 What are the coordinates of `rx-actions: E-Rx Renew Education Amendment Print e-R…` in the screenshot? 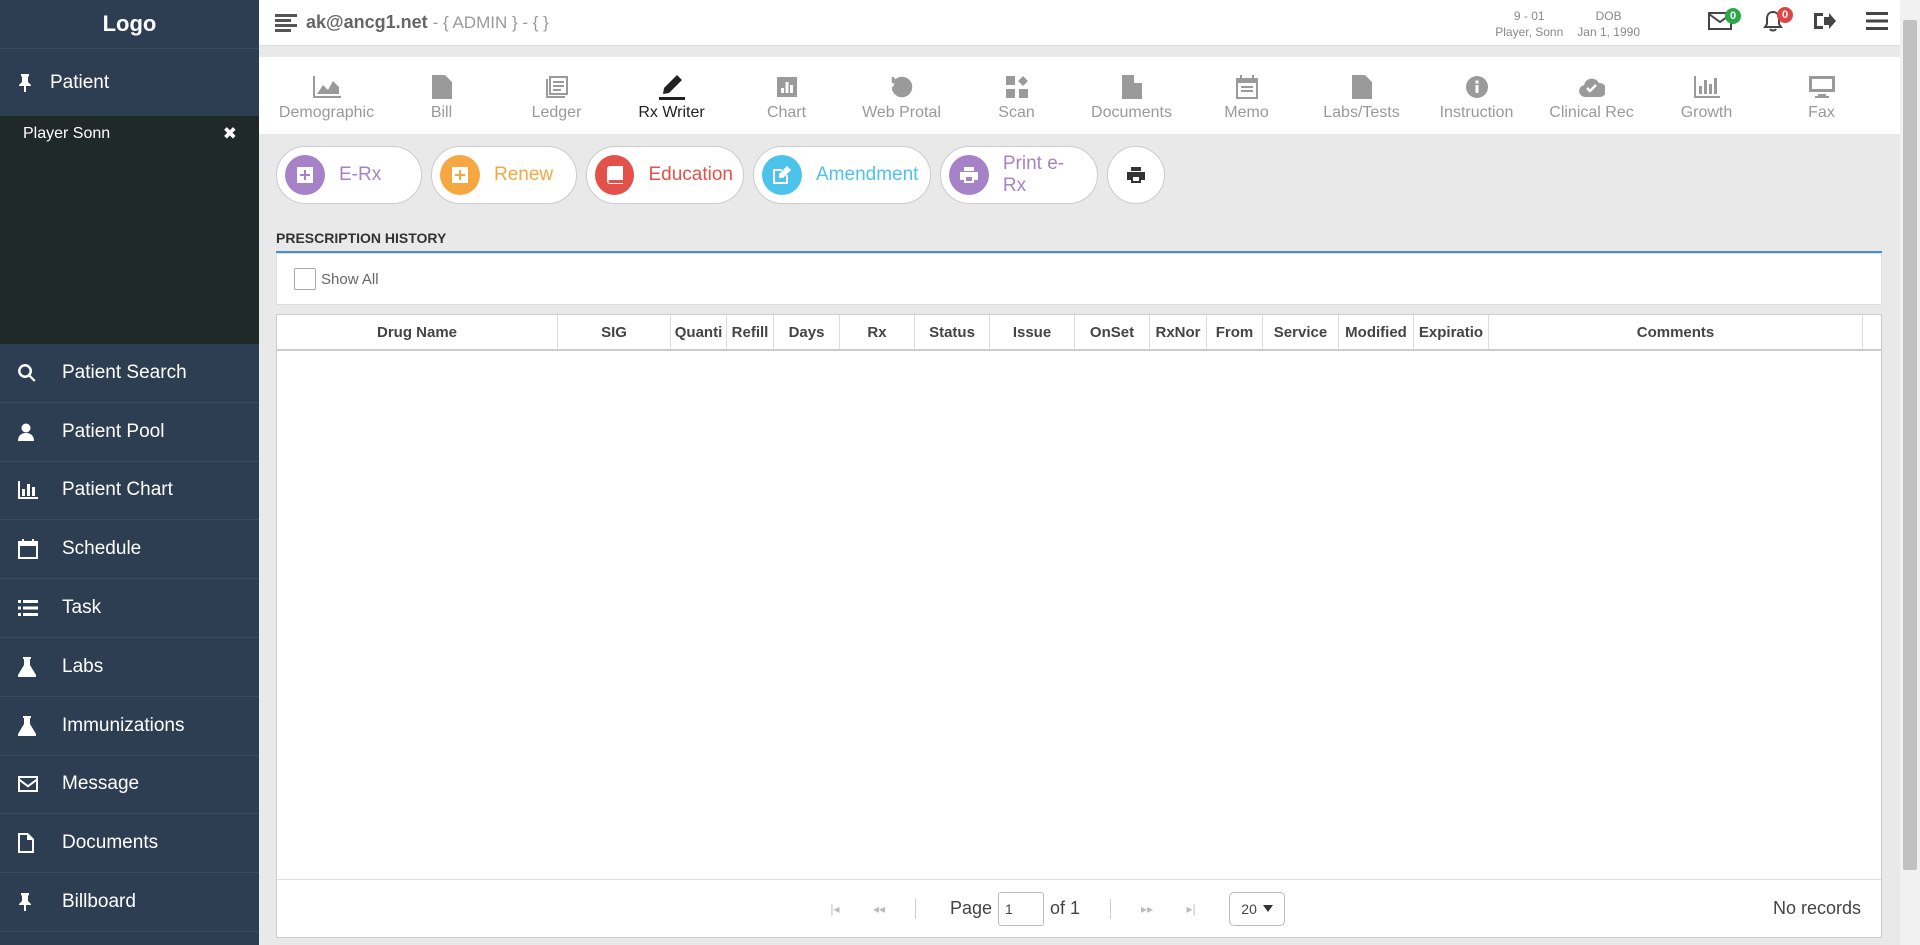 It's located at (720, 175).